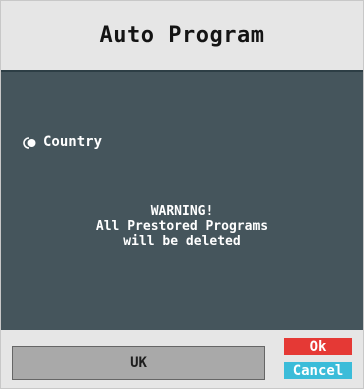 This screenshot has height=389, width=364. What do you see at coordinates (73, 142) in the screenshot?
I see `country-label: Country` at bounding box center [73, 142].